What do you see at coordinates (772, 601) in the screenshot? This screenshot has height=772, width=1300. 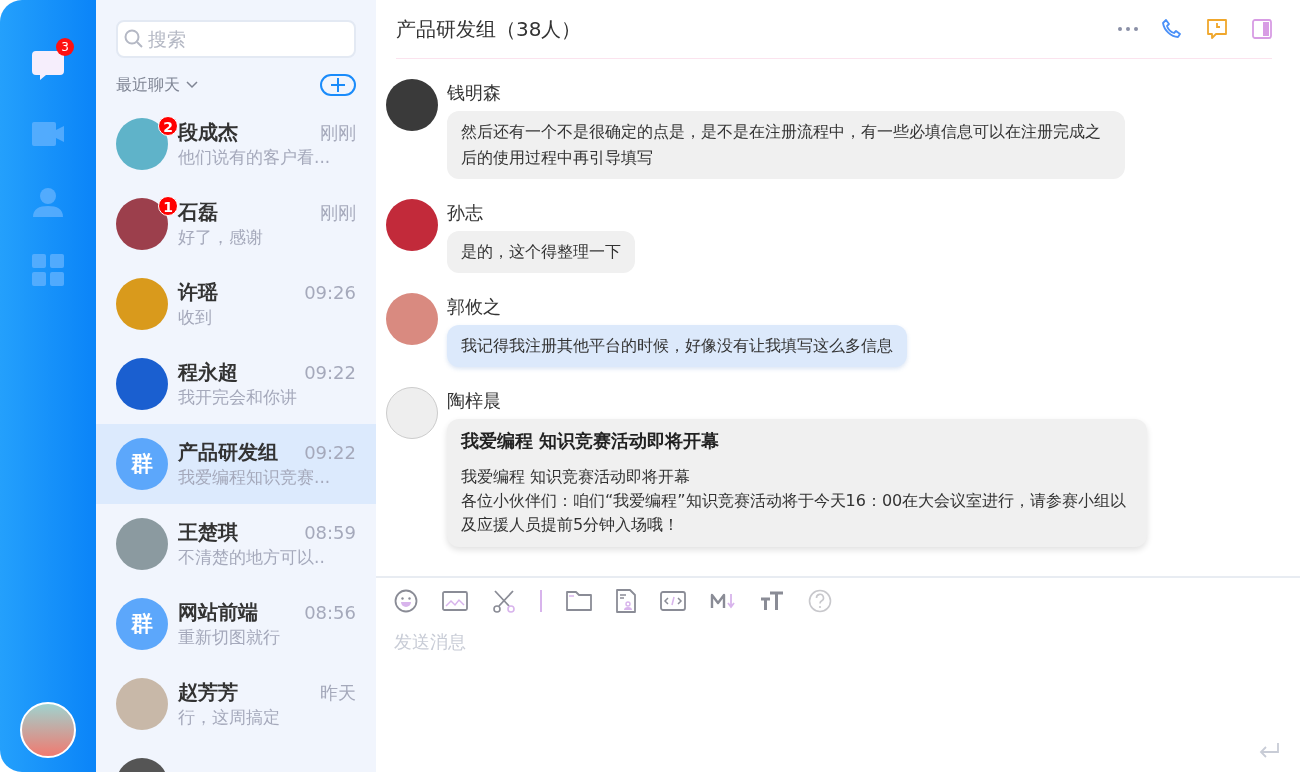 I see `text-size-icon` at bounding box center [772, 601].